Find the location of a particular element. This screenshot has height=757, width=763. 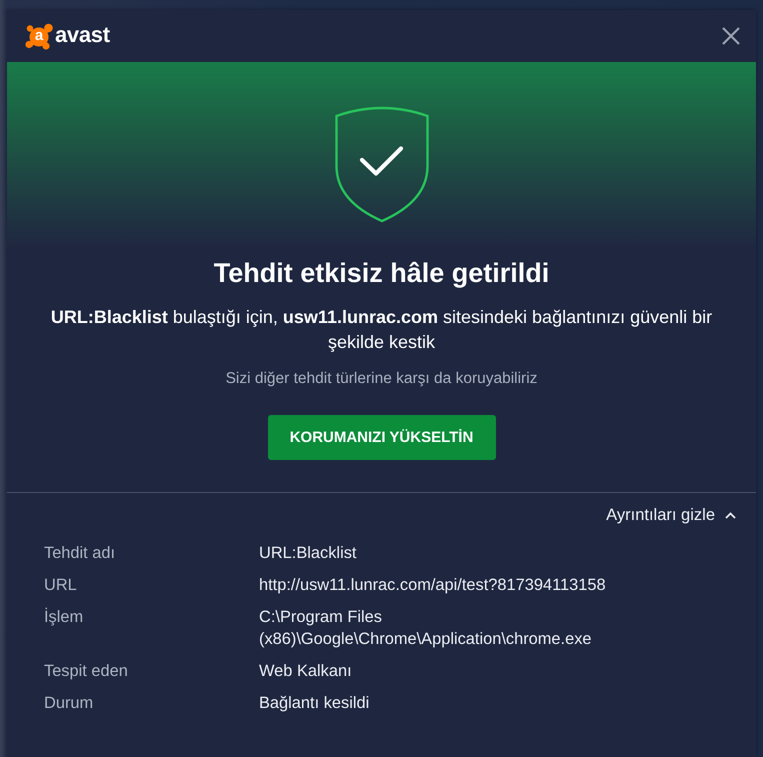

close-icon is located at coordinates (731, 36).